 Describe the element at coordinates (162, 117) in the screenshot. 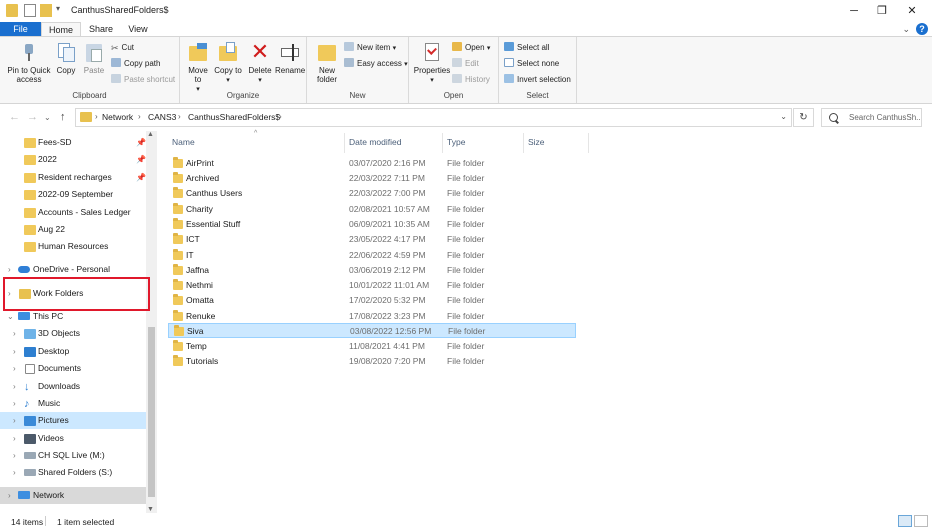

I see `breadcrumb-cans3: CANS3` at that location.